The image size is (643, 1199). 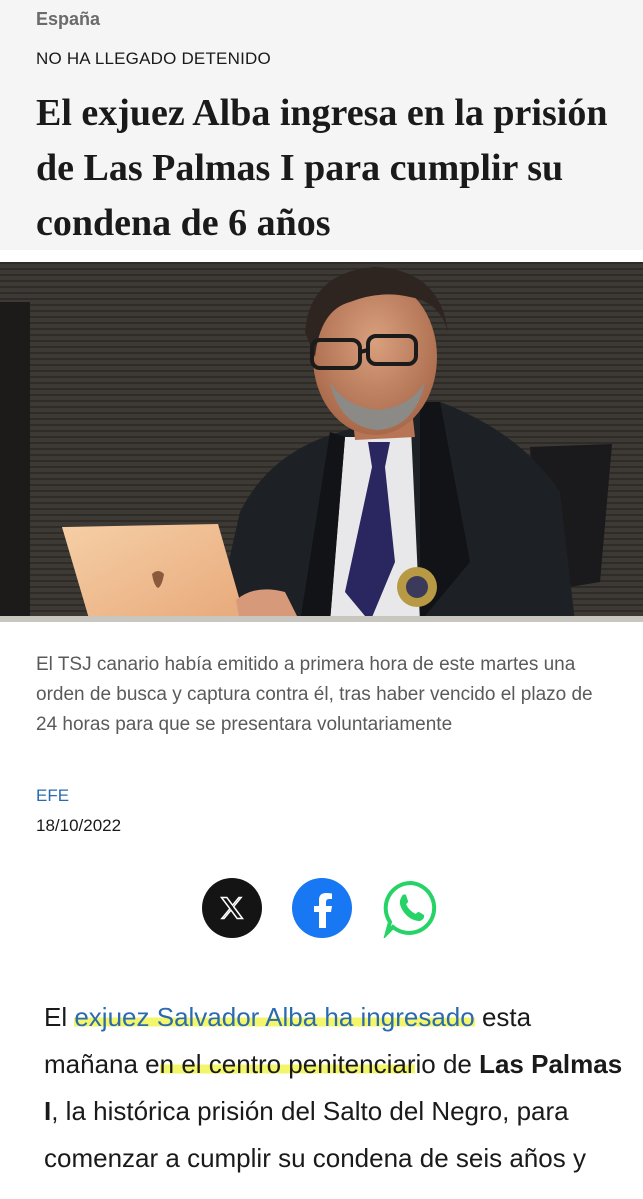 I want to click on photo-credit: EFE, so click(x=52, y=796).